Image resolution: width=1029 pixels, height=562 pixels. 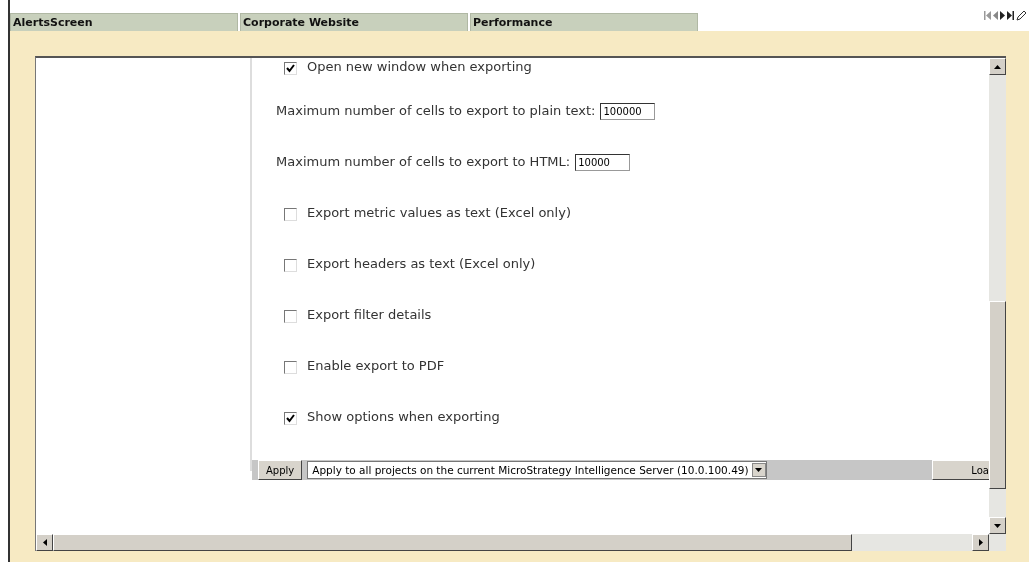 What do you see at coordinates (960, 470) in the screenshot?
I see `load-button: Loa` at bounding box center [960, 470].